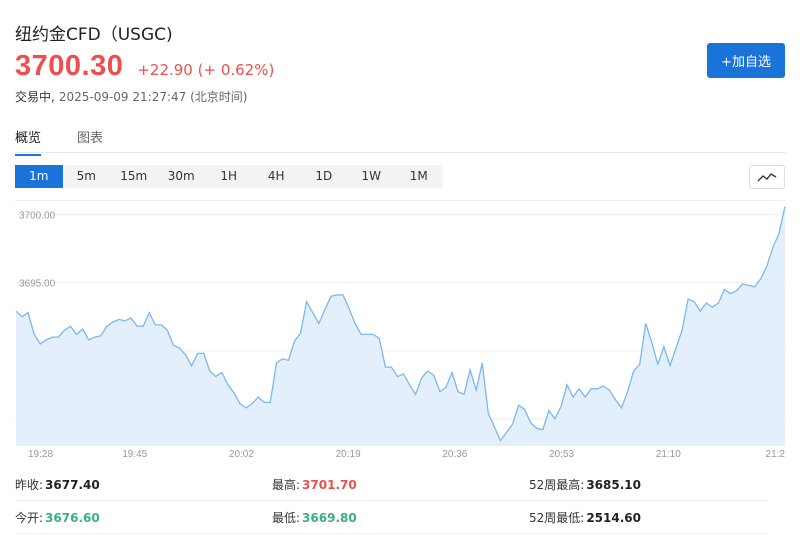 The image size is (800, 543). Describe the element at coordinates (69, 66) in the screenshot. I see `last-price: 3700.30` at that location.